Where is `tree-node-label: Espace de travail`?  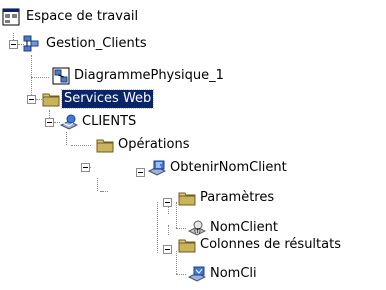
tree-node-label: Espace de travail is located at coordinates (82, 16).